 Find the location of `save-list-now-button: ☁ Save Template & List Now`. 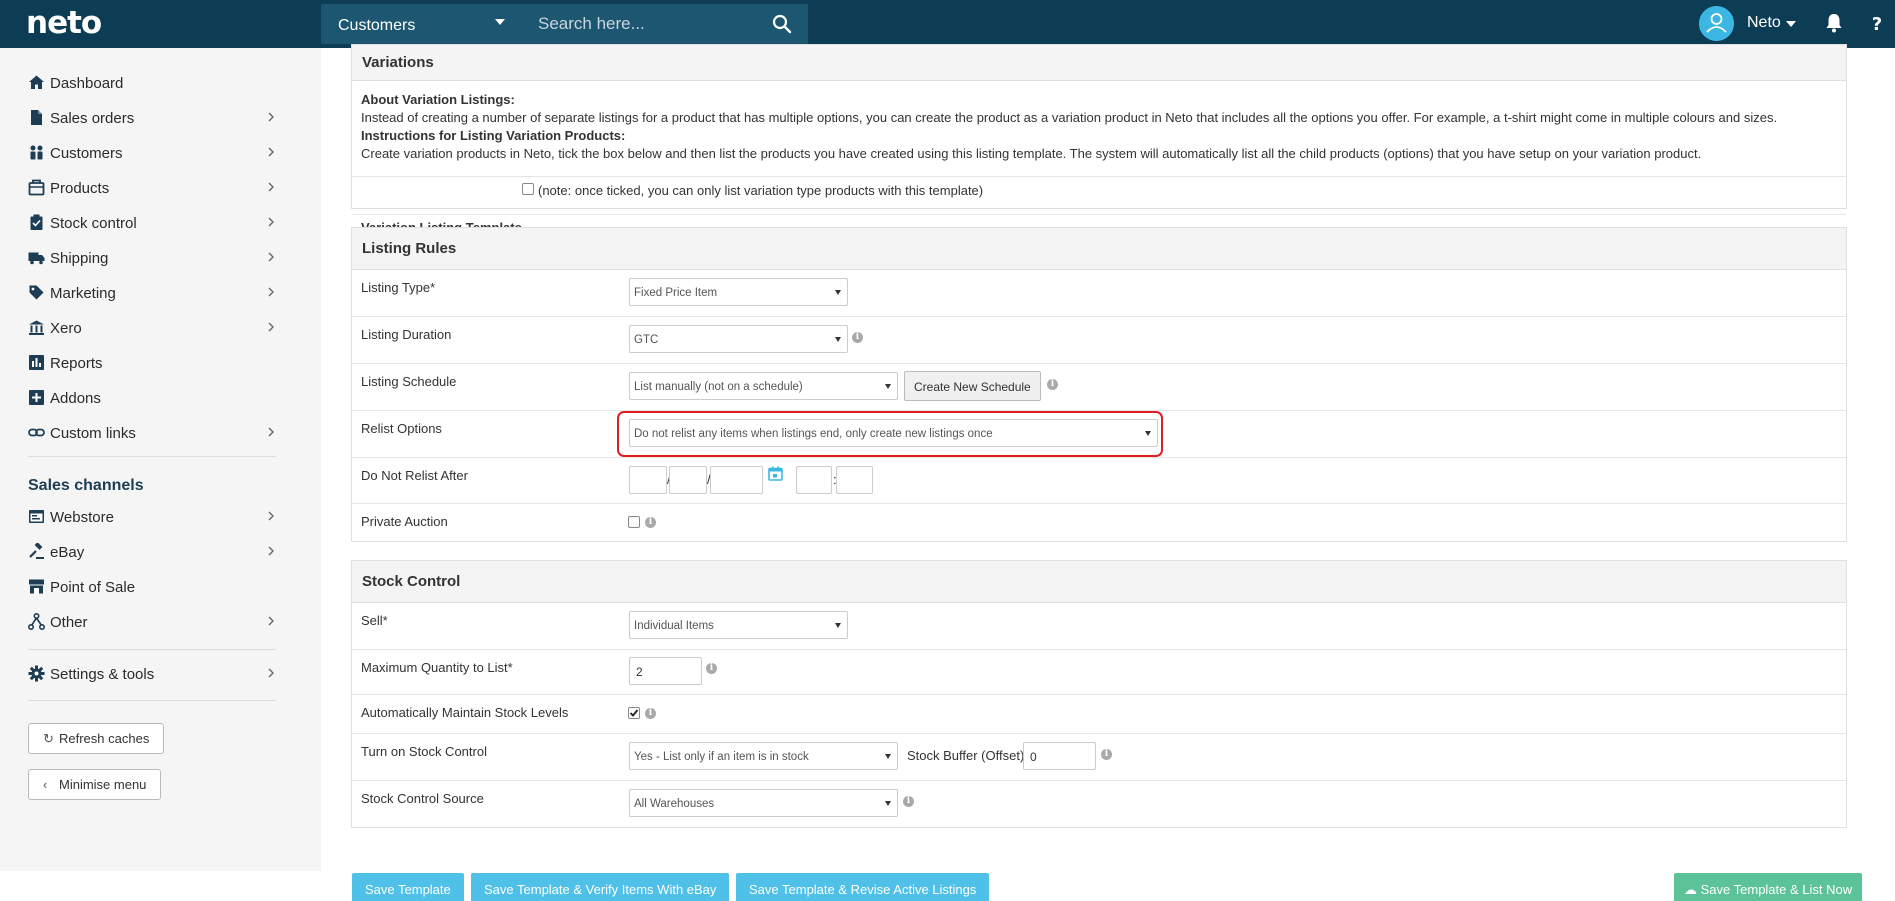

save-list-now-button: ☁ Save Template & List Now is located at coordinates (1768, 887).